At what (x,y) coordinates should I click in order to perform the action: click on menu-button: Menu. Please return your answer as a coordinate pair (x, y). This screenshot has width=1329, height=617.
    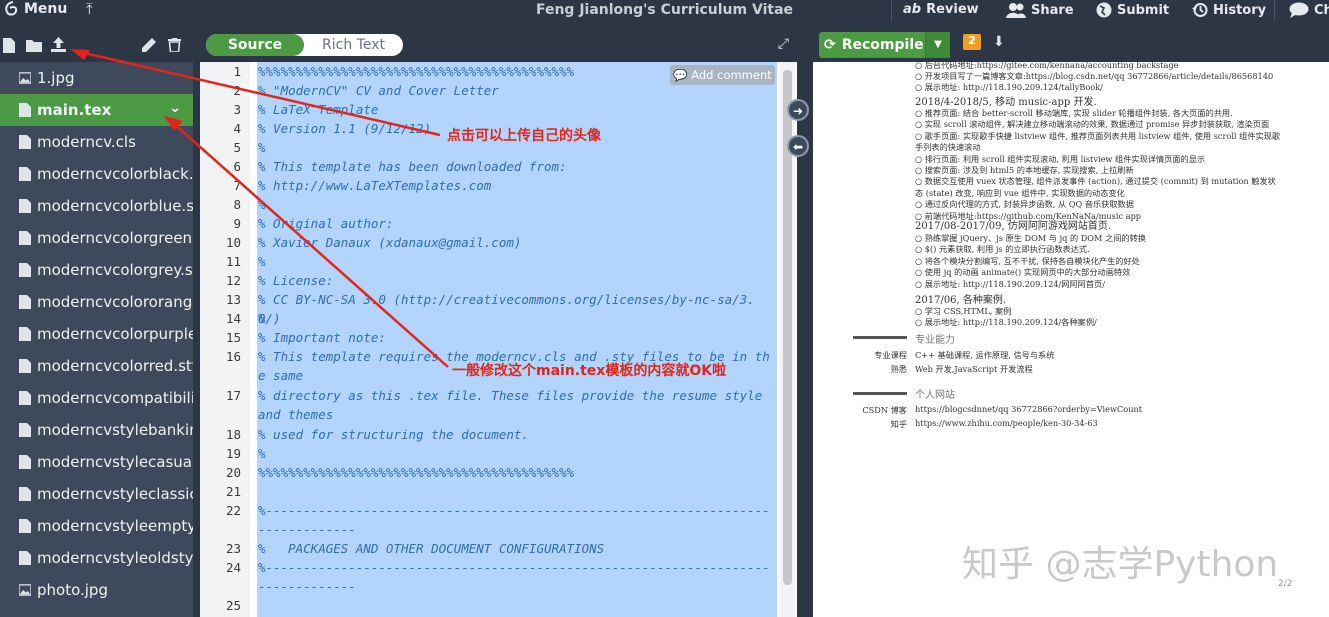
    Looking at the image, I should click on (35, 9).